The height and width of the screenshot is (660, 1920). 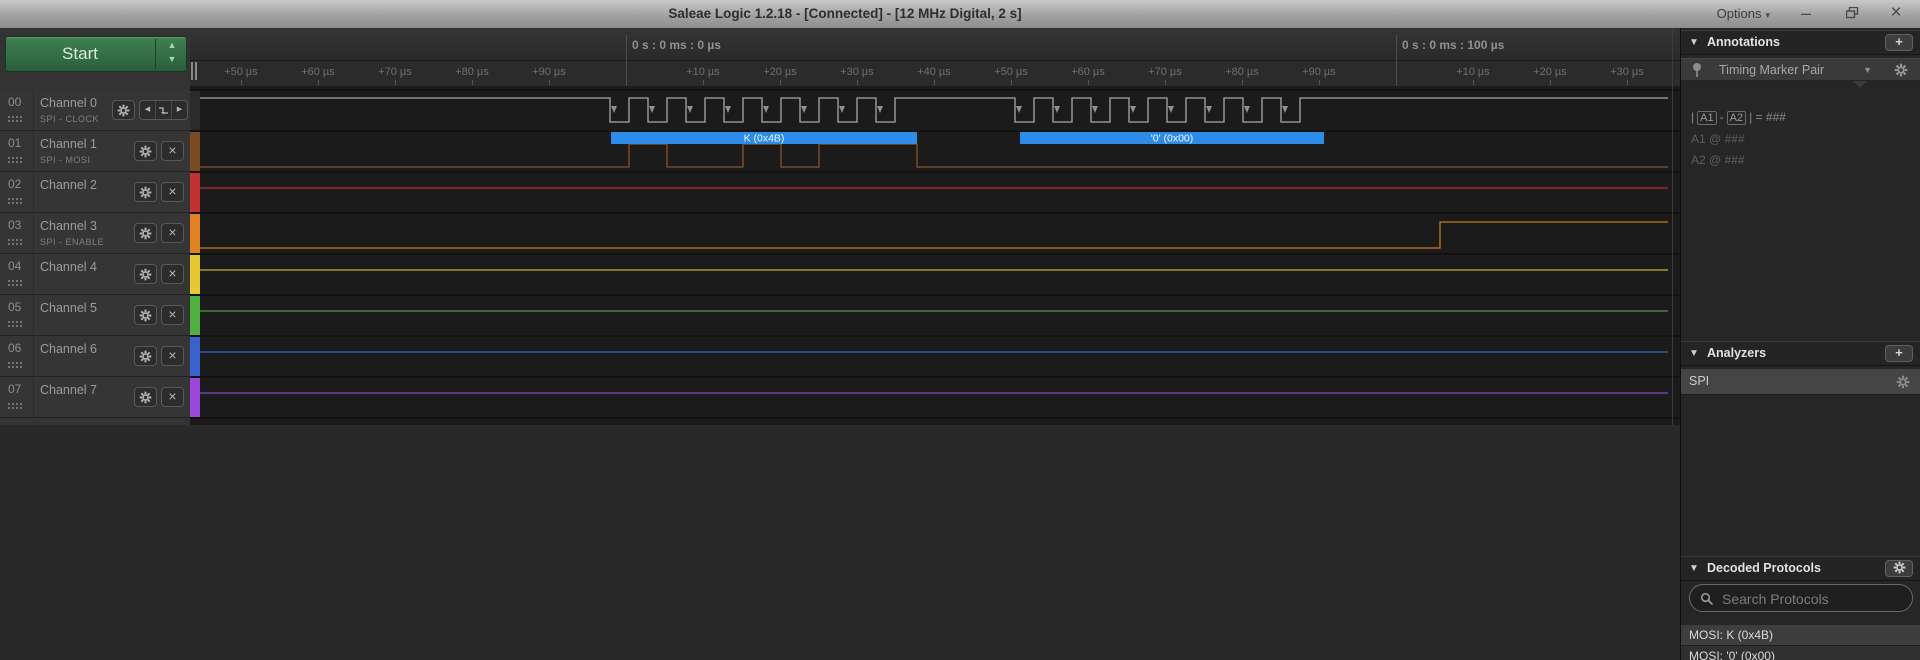 What do you see at coordinates (1473, 72) in the screenshot?
I see `tick-label: +10 µs` at bounding box center [1473, 72].